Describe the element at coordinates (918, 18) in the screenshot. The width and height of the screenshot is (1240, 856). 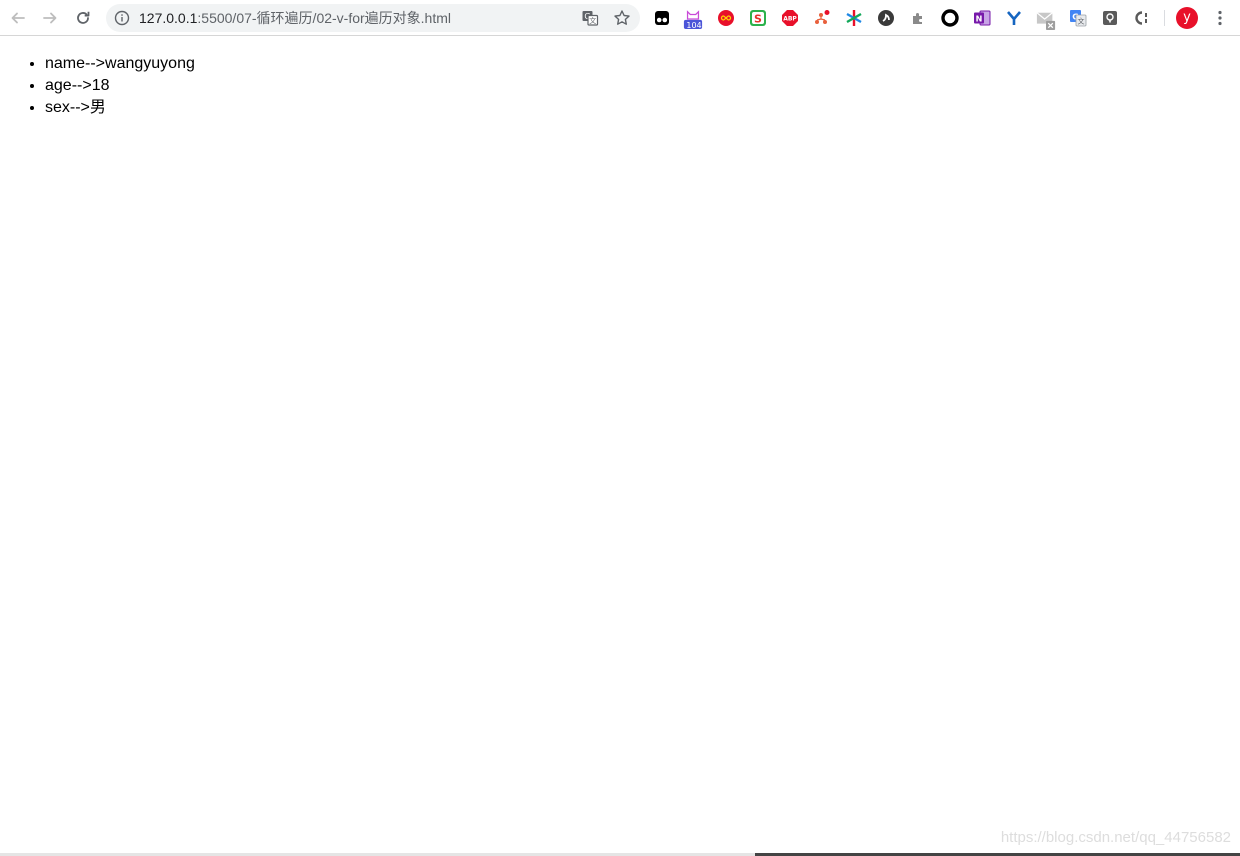
I see `puzzle-gray-icon` at that location.